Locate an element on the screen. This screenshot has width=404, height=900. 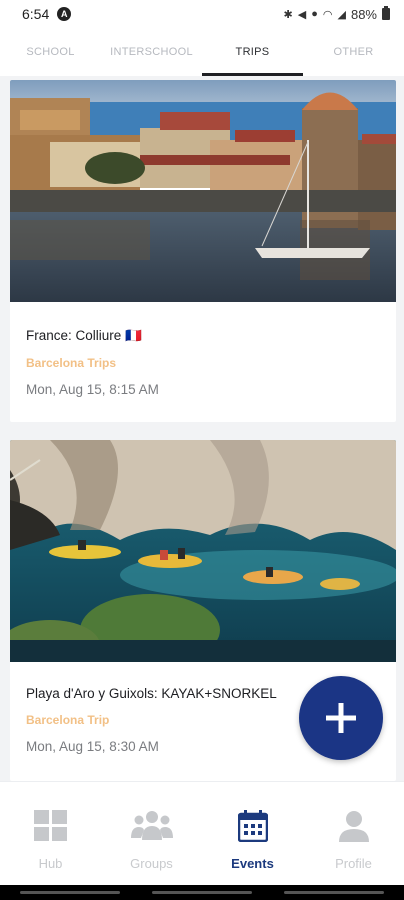
location-icon: ● is located at coordinates (314, 14).